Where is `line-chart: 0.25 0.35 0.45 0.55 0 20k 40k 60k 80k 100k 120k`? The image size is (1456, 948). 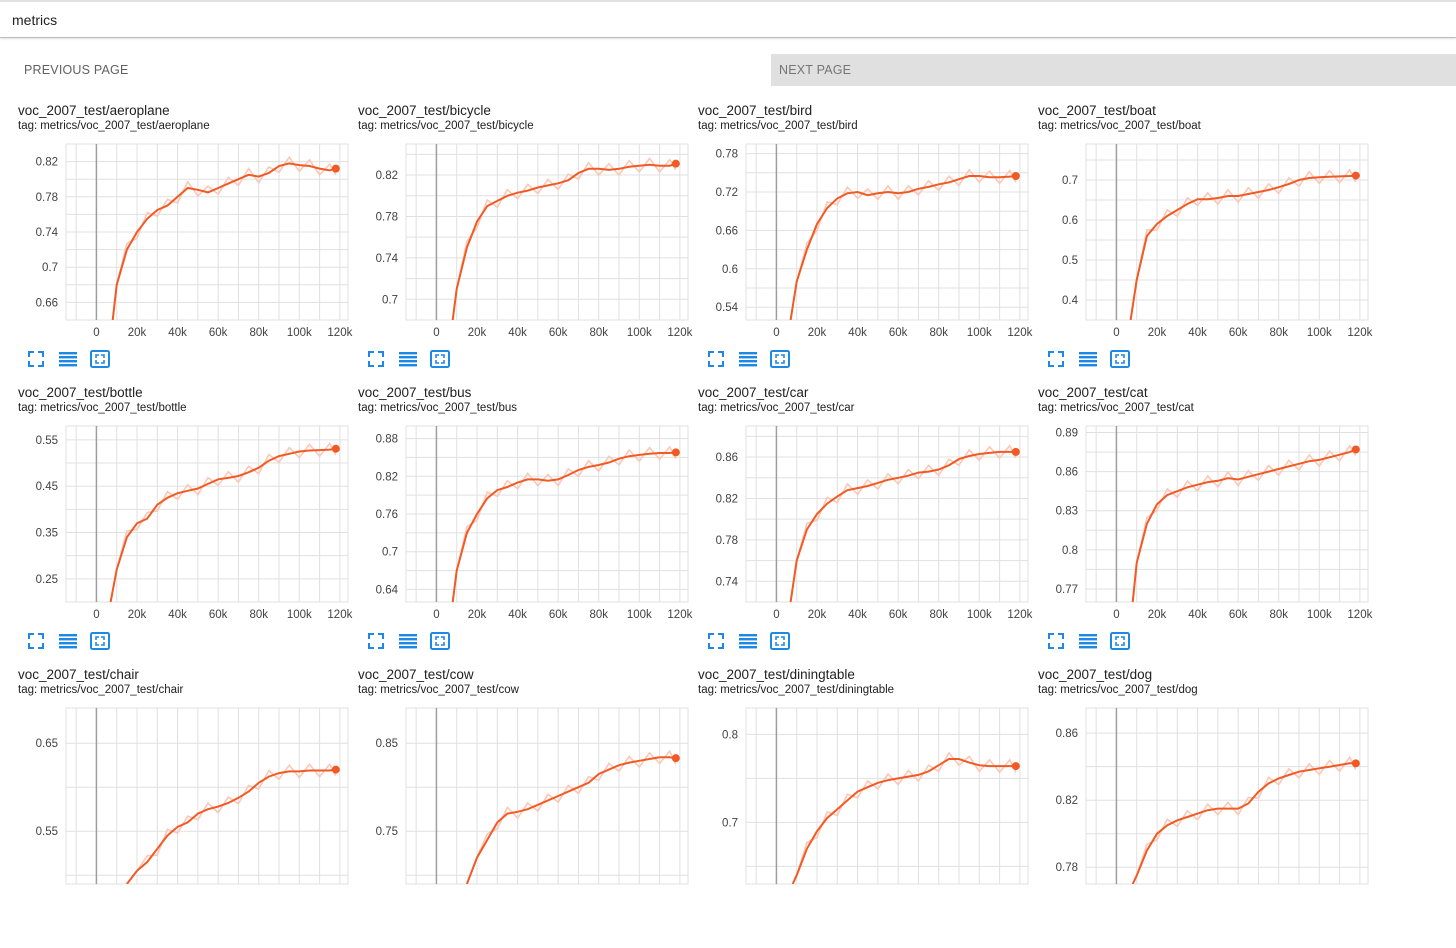
line-chart: 0.25 0.35 0.45 0.55 0 20k 40k 60k 80k 100k 120k is located at coordinates (190, 524).